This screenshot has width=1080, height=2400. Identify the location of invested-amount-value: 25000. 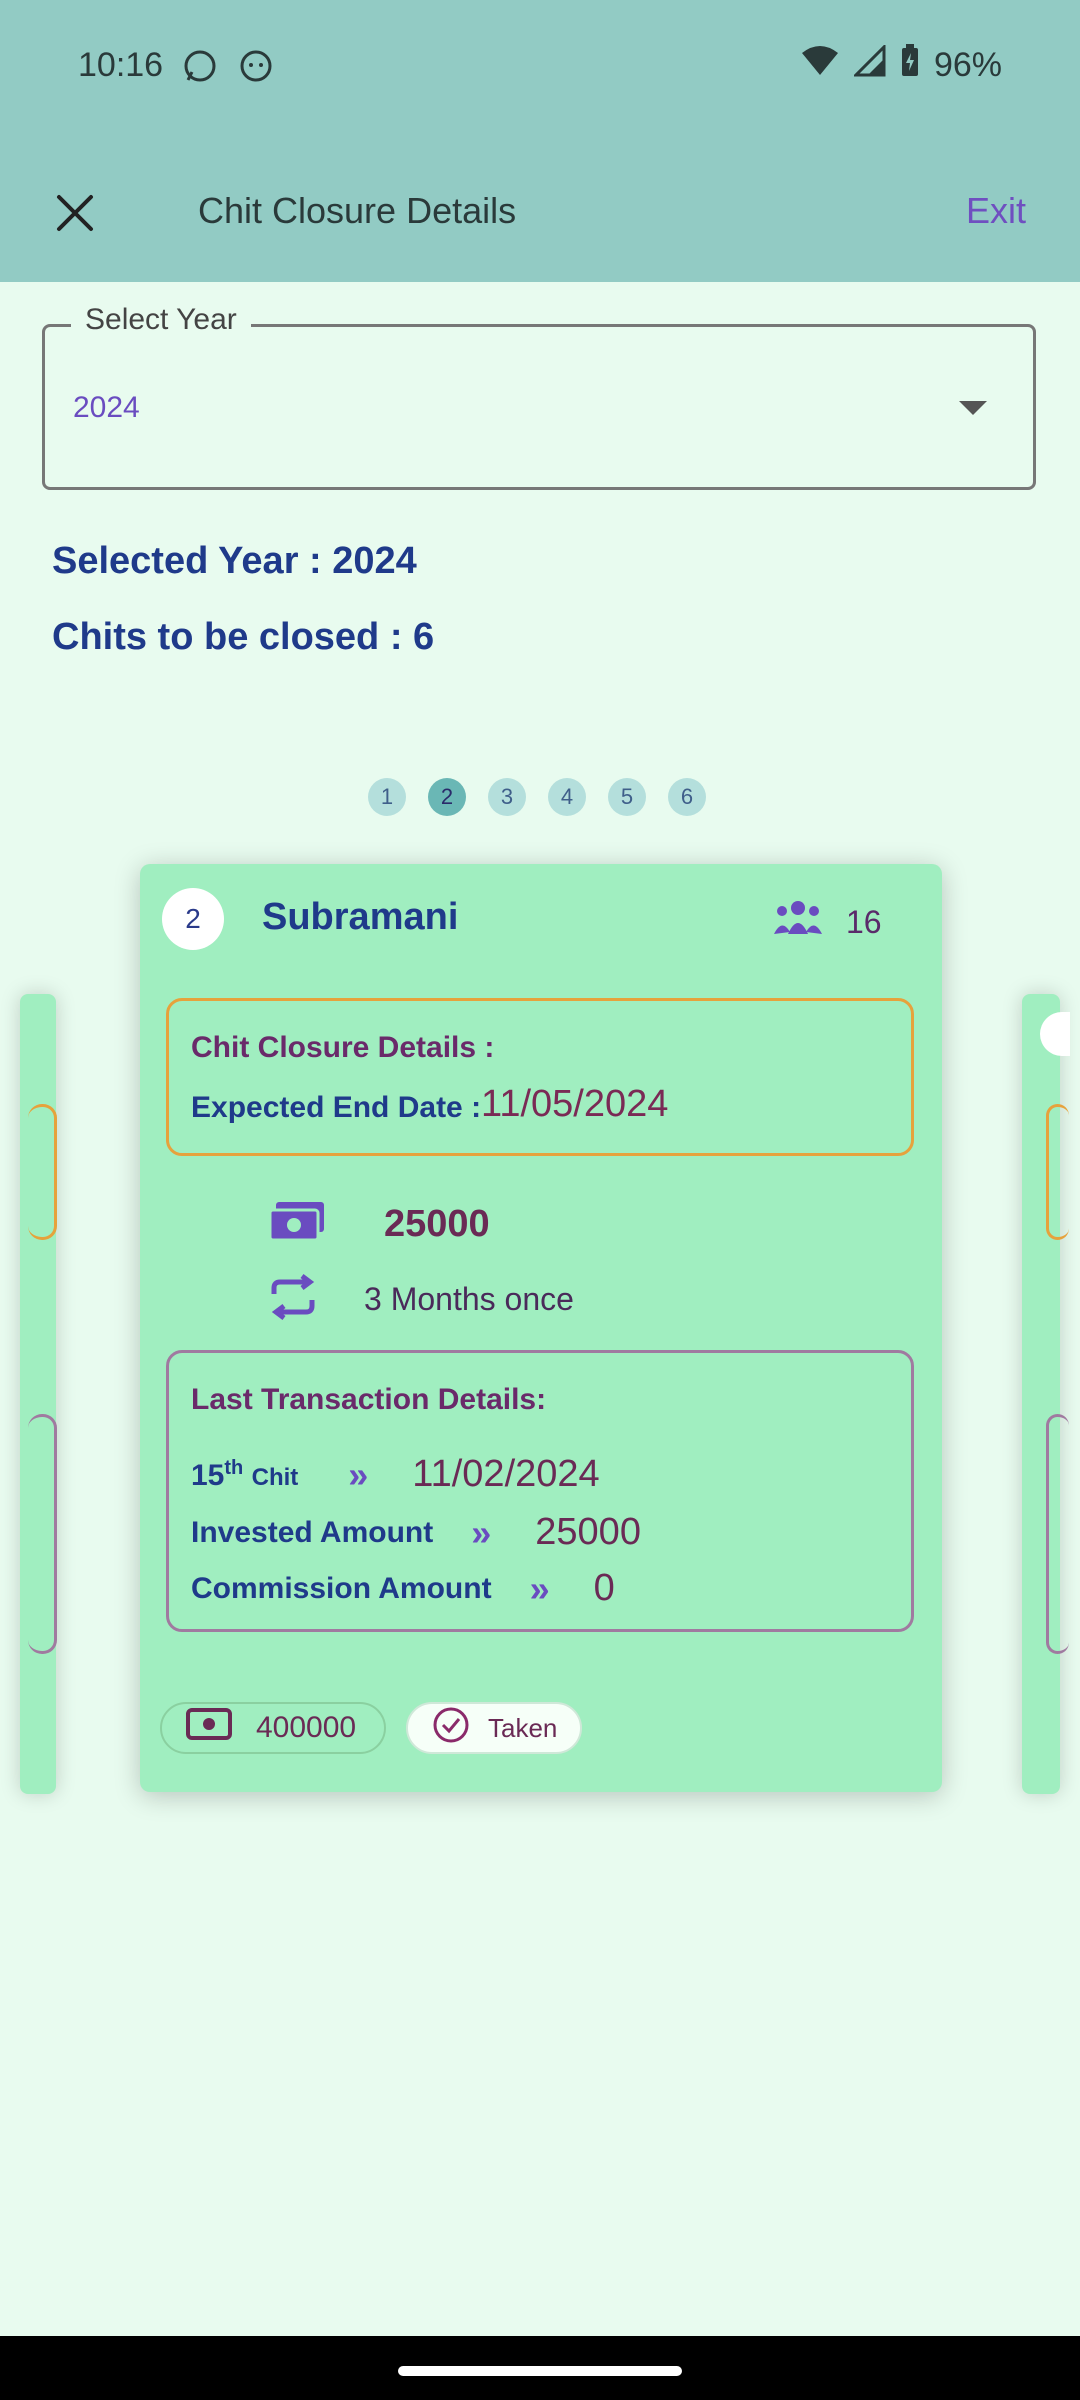
(588, 1532).